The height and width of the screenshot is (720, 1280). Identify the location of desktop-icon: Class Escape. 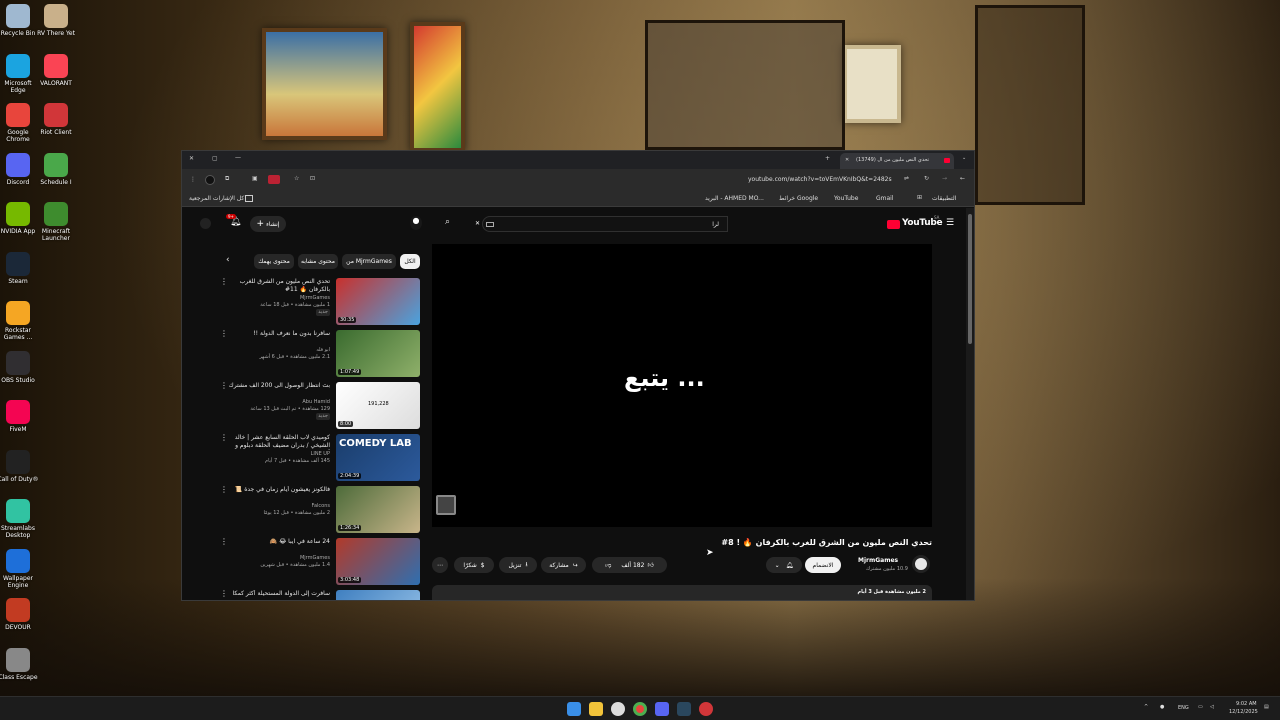
(20, 664).